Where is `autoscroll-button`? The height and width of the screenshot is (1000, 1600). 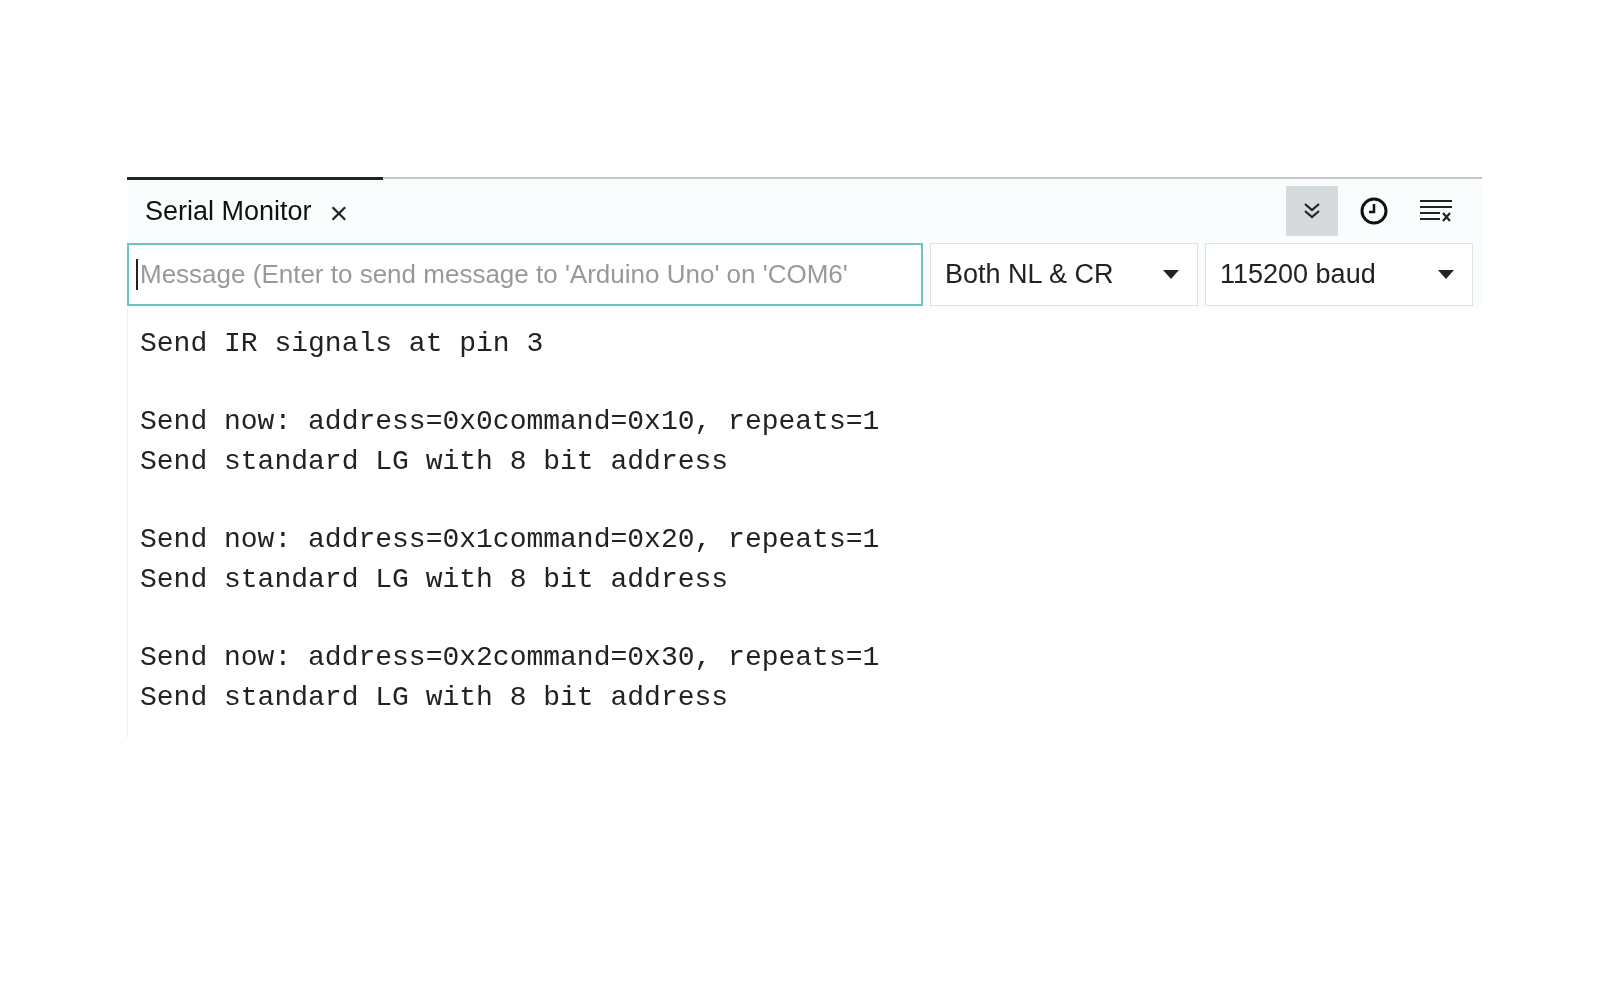 autoscroll-button is located at coordinates (1312, 211).